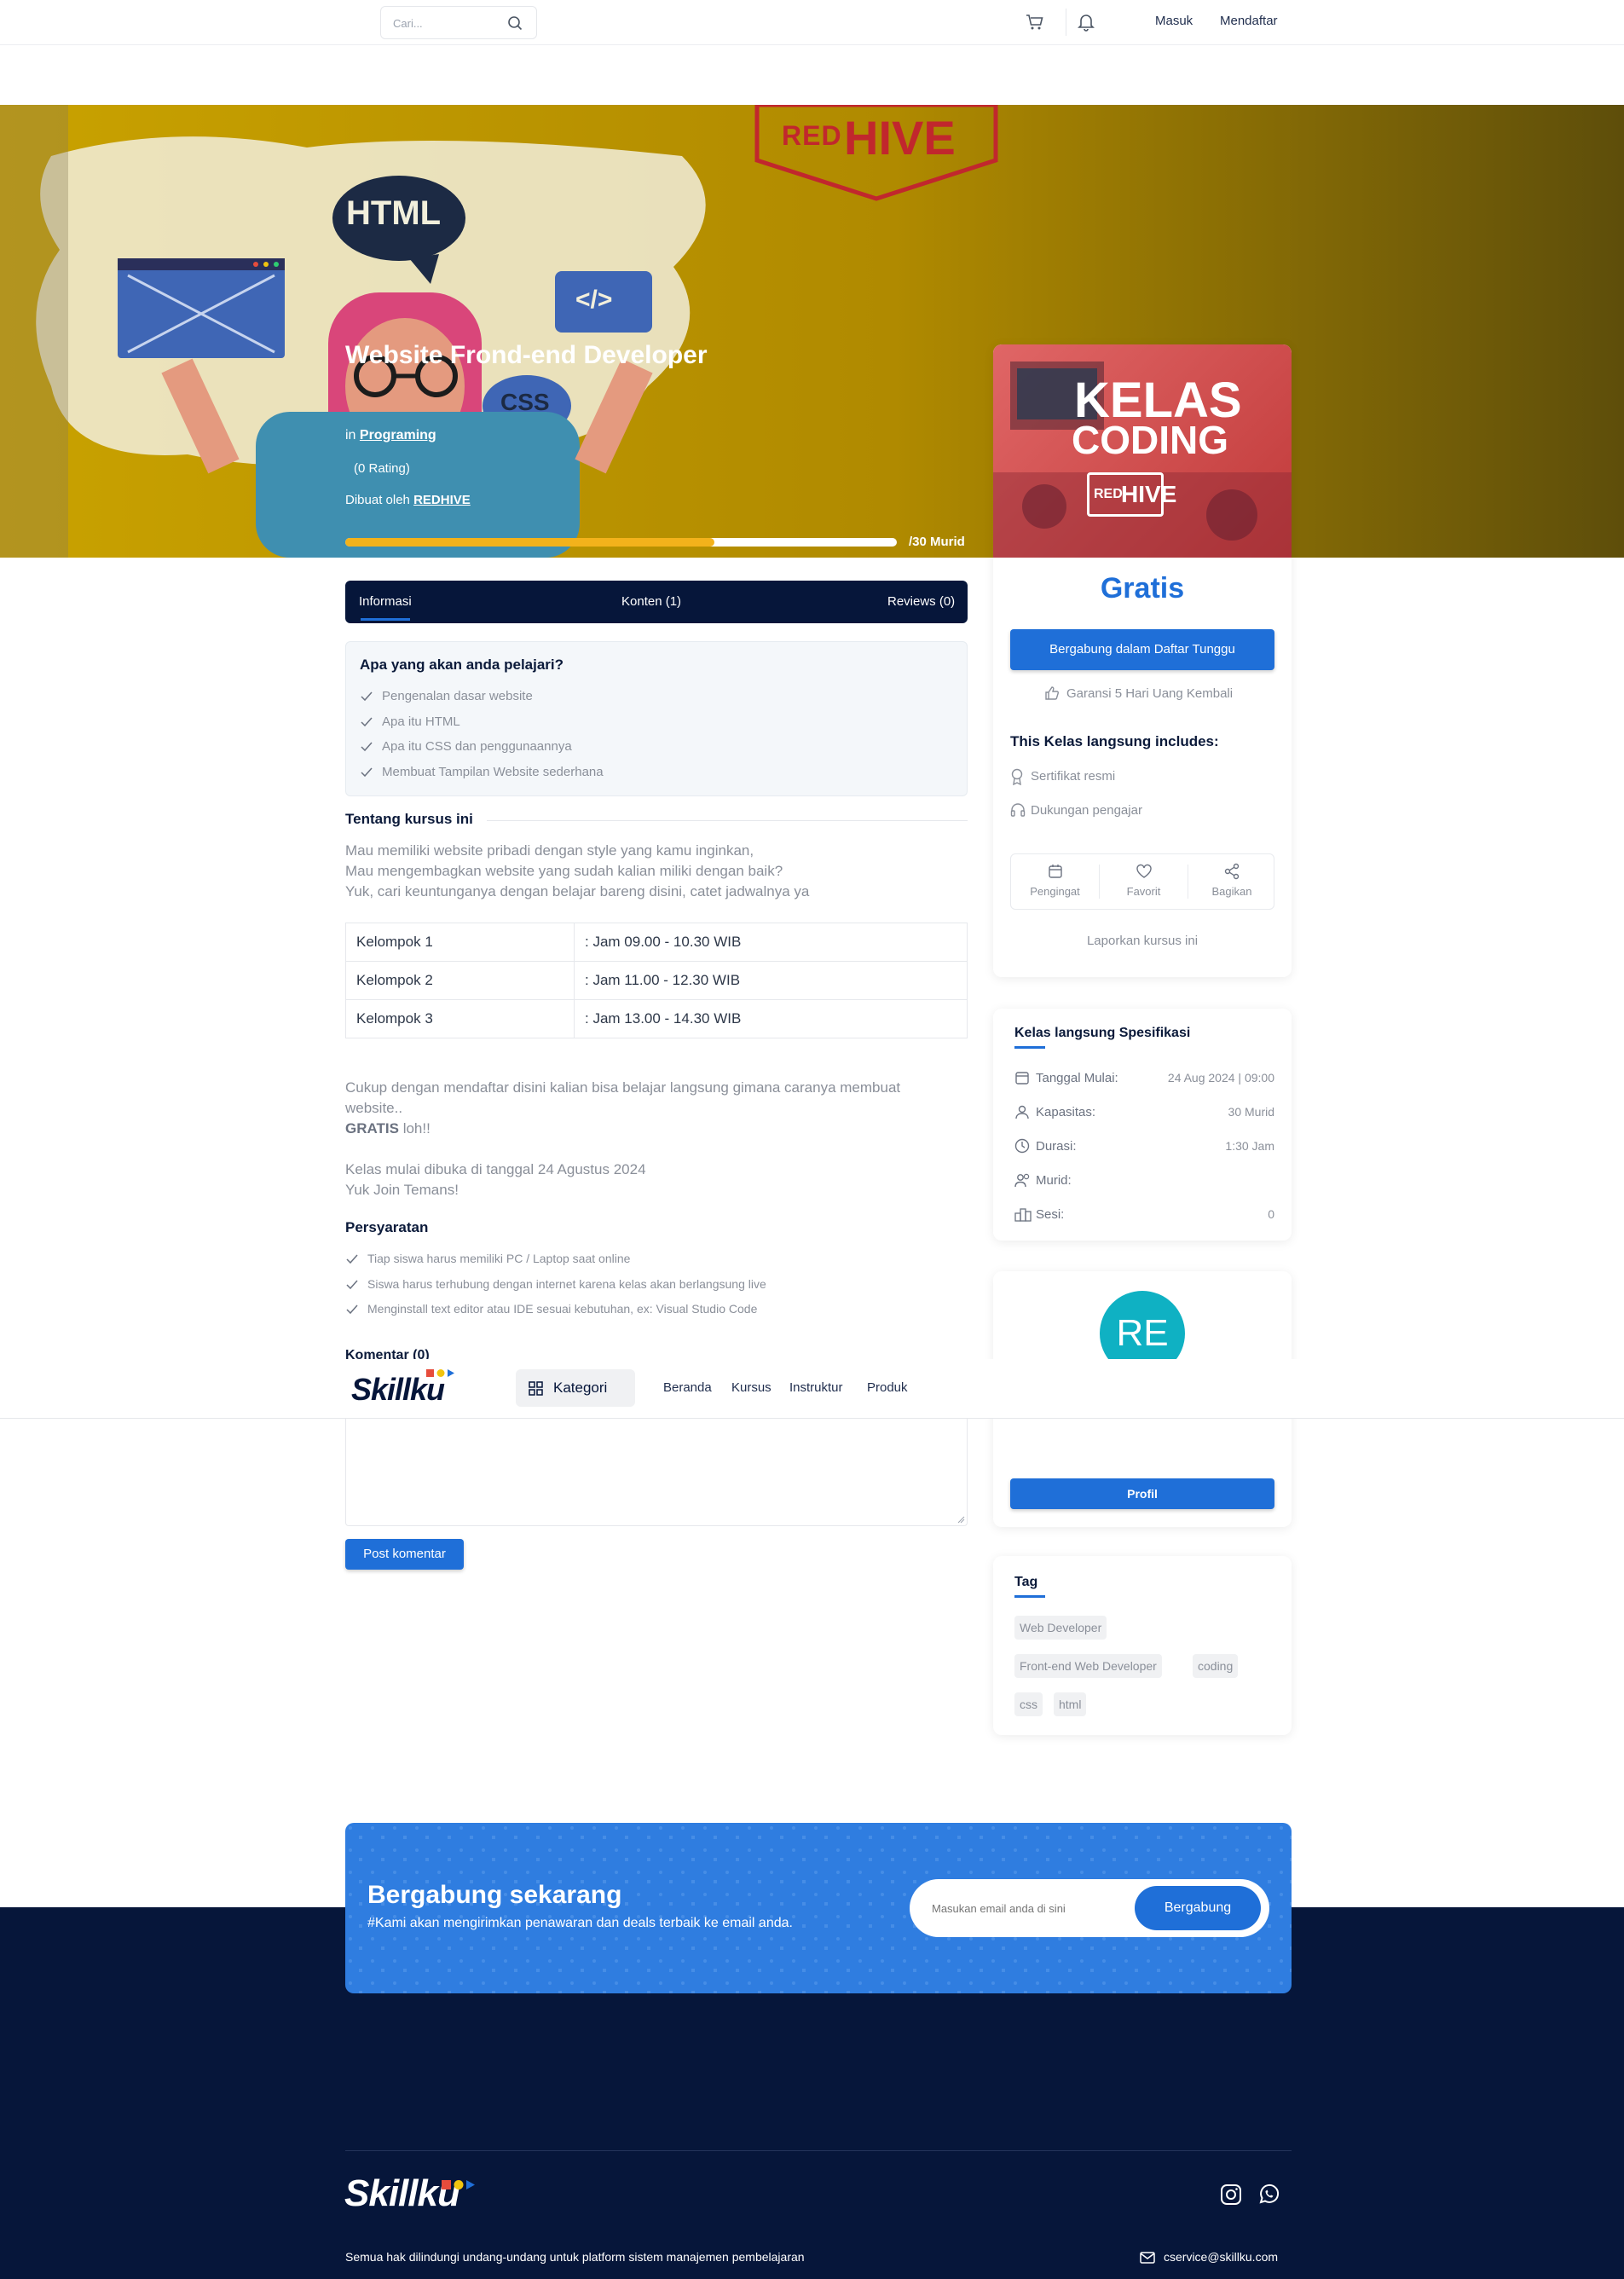 The height and width of the screenshot is (2279, 1624). What do you see at coordinates (526, 355) in the screenshot?
I see `course-title: Website Frond-end Developer` at bounding box center [526, 355].